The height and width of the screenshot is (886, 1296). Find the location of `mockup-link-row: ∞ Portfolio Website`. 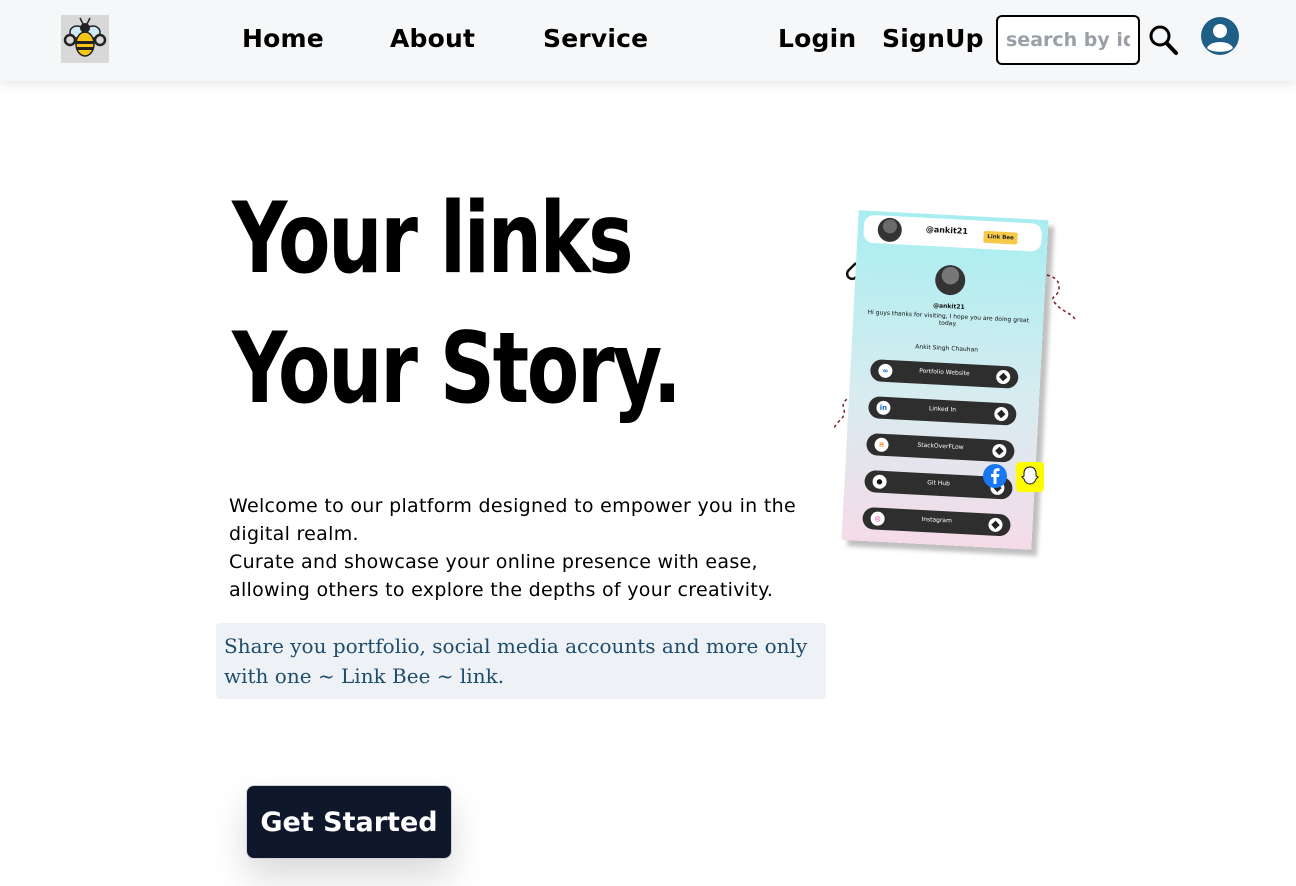

mockup-link-row: ∞ Portfolio Website is located at coordinates (944, 374).